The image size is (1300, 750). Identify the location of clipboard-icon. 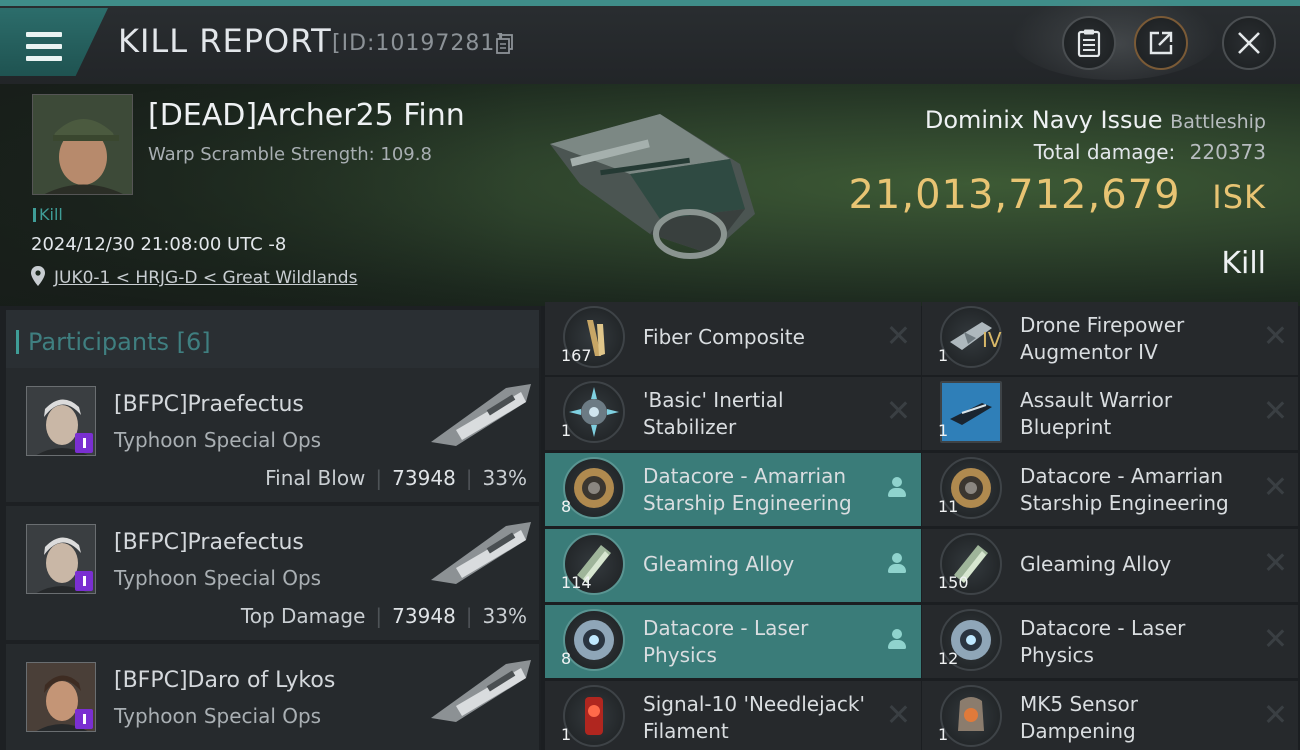
(1089, 43).